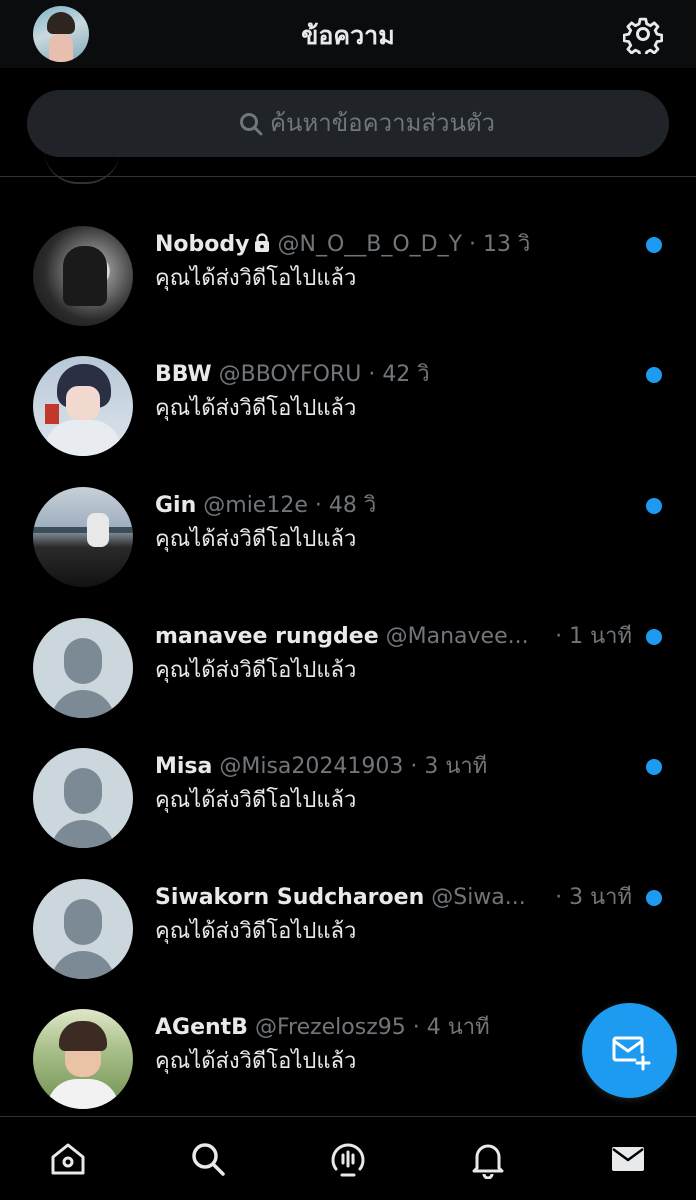 Image resolution: width=696 pixels, height=1200 pixels. Describe the element at coordinates (52, 414) in the screenshot. I see `avatar-scarf` at that location.